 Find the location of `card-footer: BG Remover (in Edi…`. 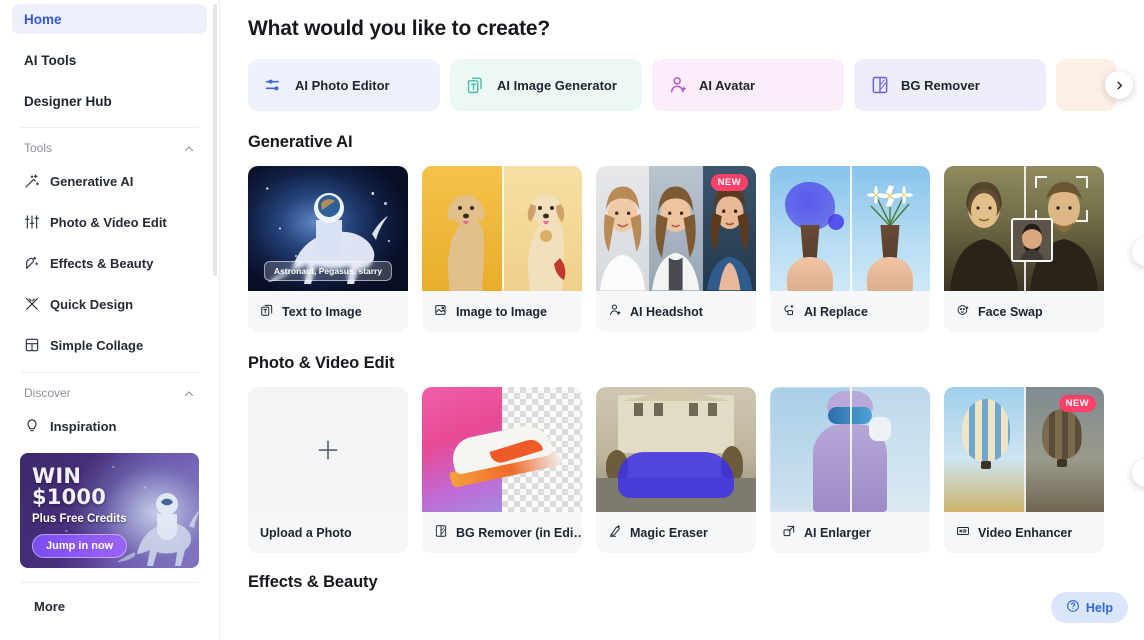

card-footer: BG Remover (in Edi… is located at coordinates (502, 532).